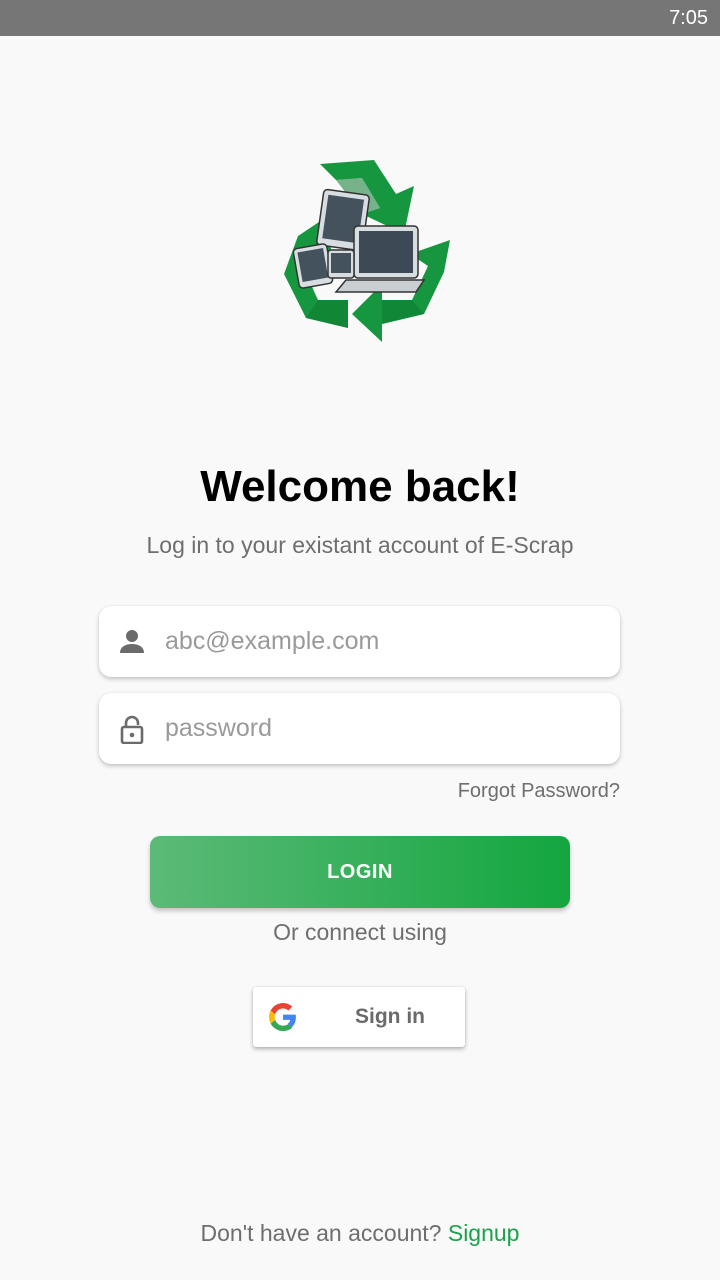 This screenshot has width=720, height=1280. I want to click on lock-icon, so click(132, 729).